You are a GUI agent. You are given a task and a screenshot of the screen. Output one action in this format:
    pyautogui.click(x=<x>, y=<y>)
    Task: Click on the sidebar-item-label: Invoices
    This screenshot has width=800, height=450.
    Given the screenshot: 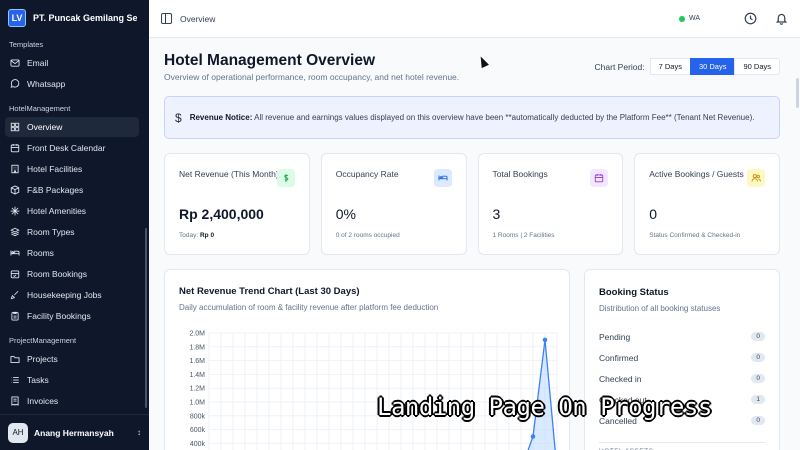 What is the action you would take?
    pyautogui.click(x=43, y=401)
    